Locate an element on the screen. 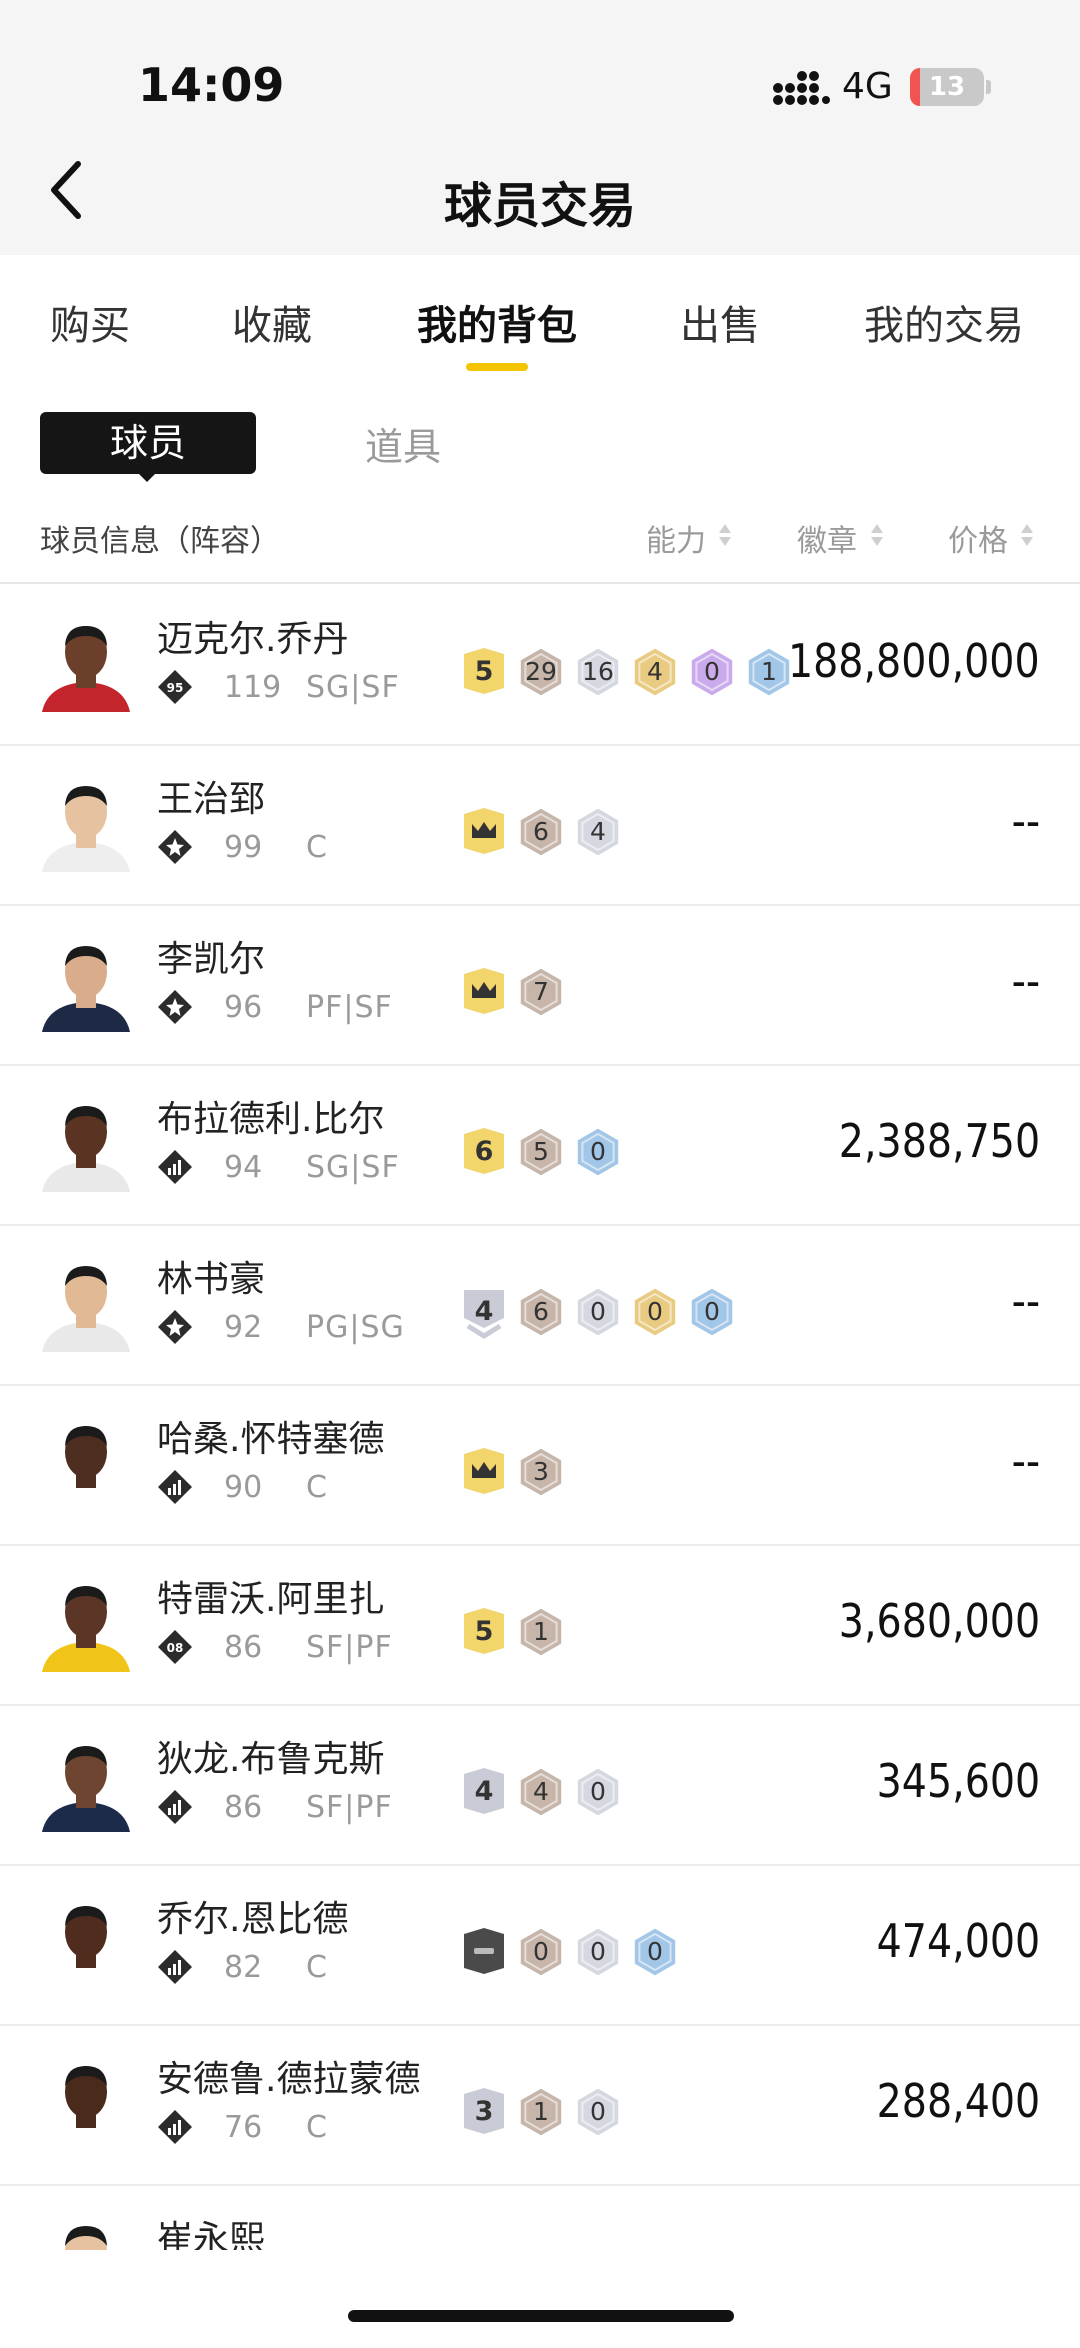 The height and width of the screenshot is (2348, 1080). player-position: SG|SF is located at coordinates (353, 687).